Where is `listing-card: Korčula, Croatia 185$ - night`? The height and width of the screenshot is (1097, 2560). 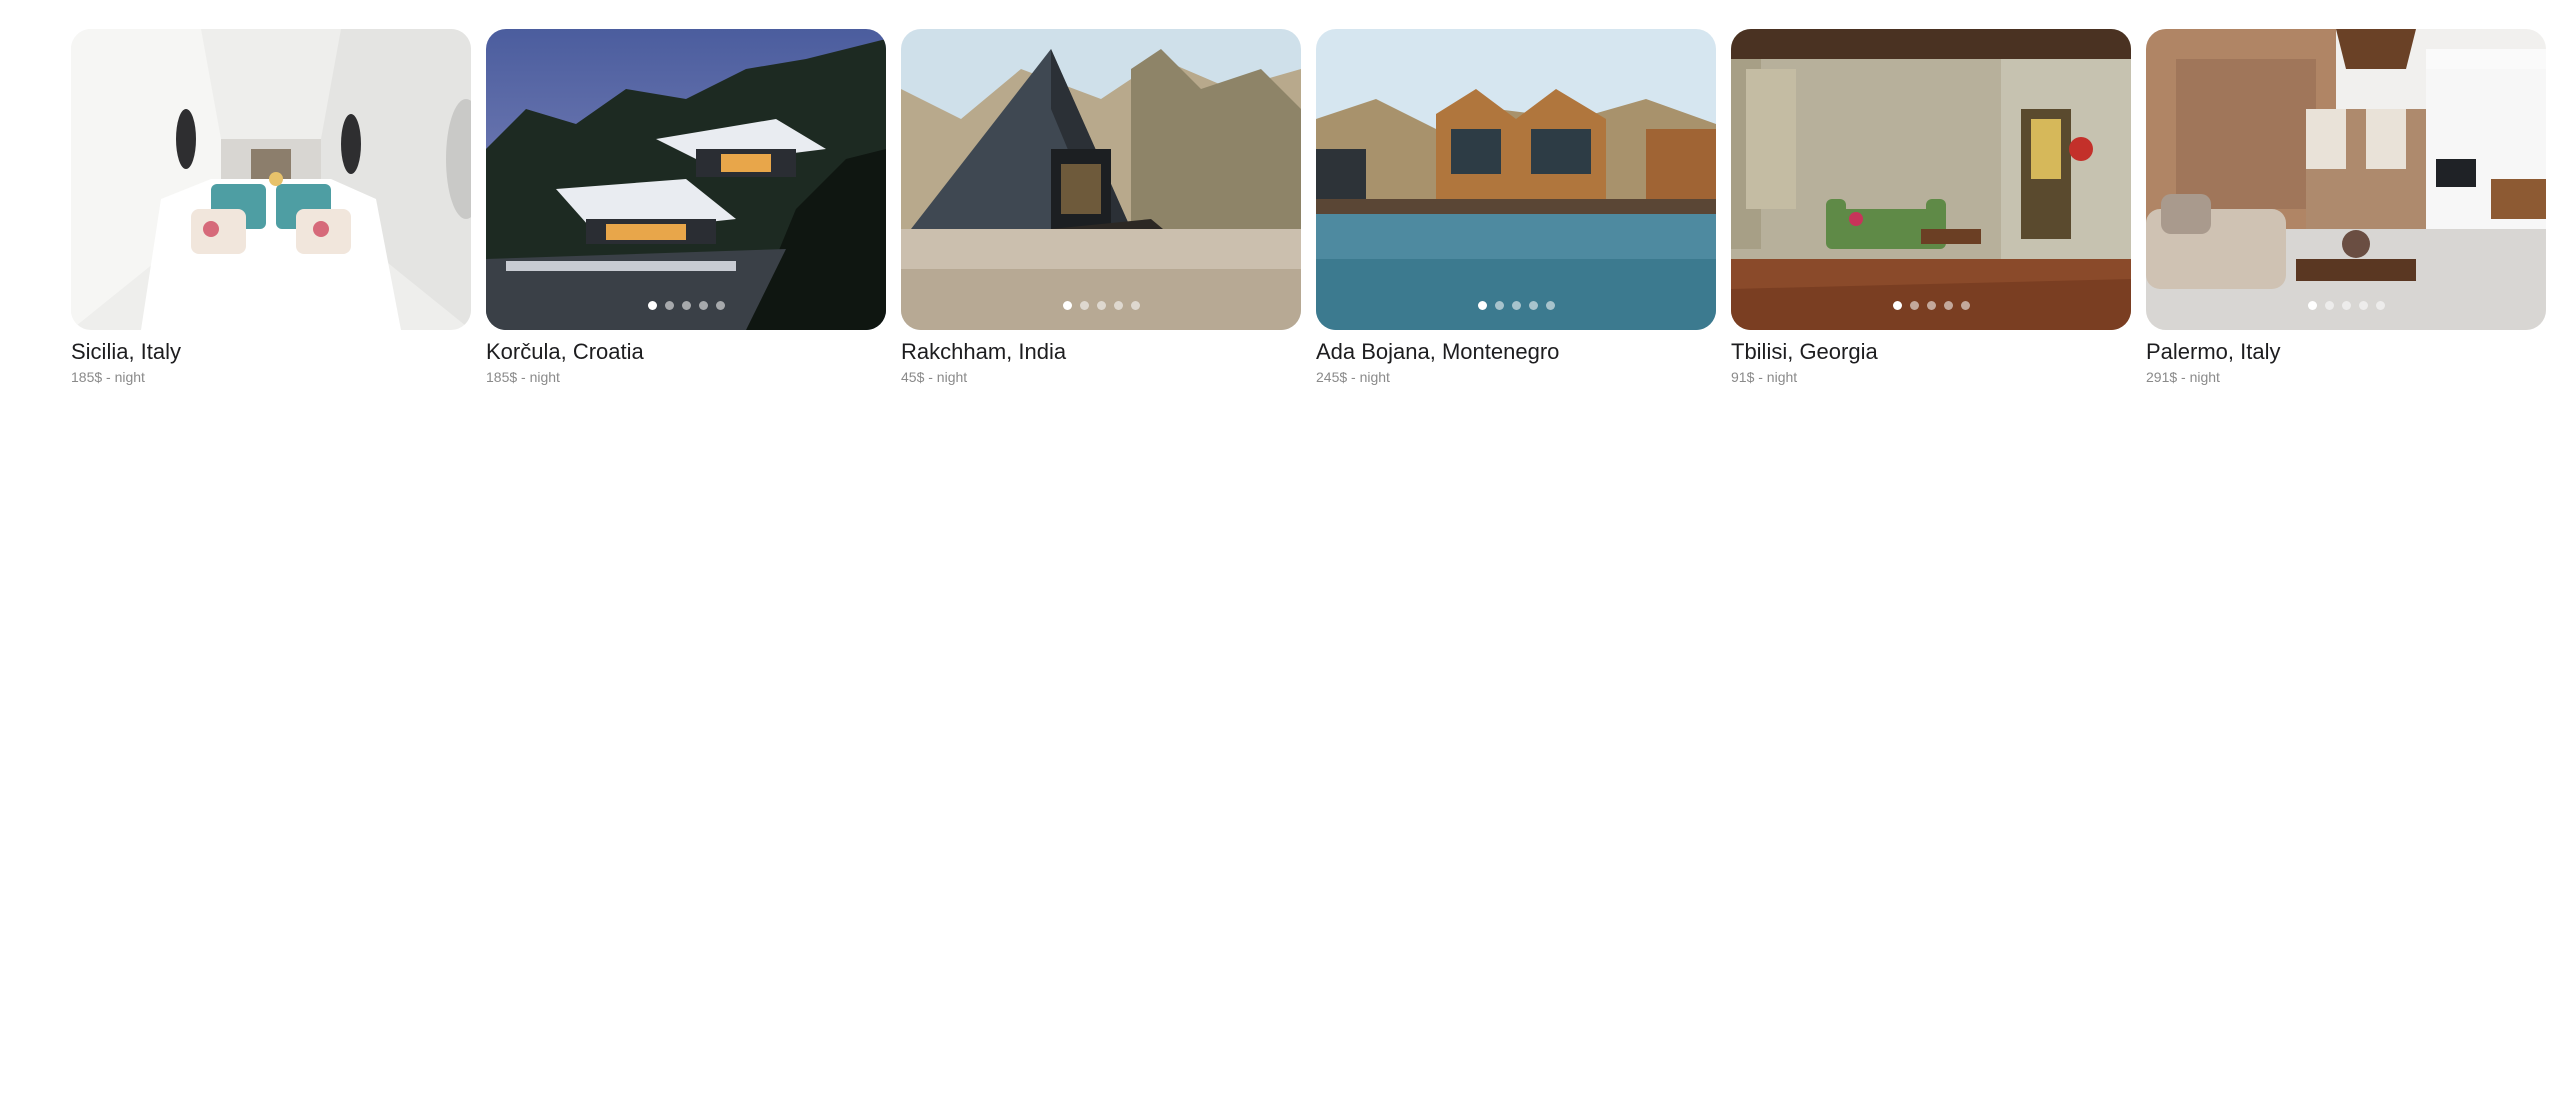 listing-card: Korčula, Croatia 185$ - night is located at coordinates (686, 207).